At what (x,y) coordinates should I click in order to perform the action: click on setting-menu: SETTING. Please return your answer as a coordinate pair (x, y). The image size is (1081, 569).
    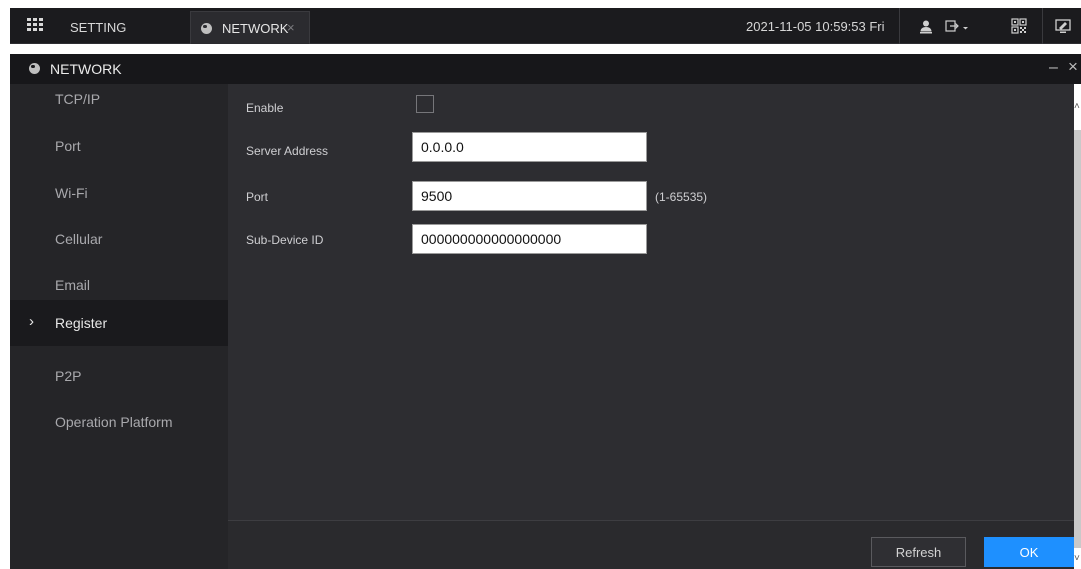
    Looking at the image, I should click on (98, 27).